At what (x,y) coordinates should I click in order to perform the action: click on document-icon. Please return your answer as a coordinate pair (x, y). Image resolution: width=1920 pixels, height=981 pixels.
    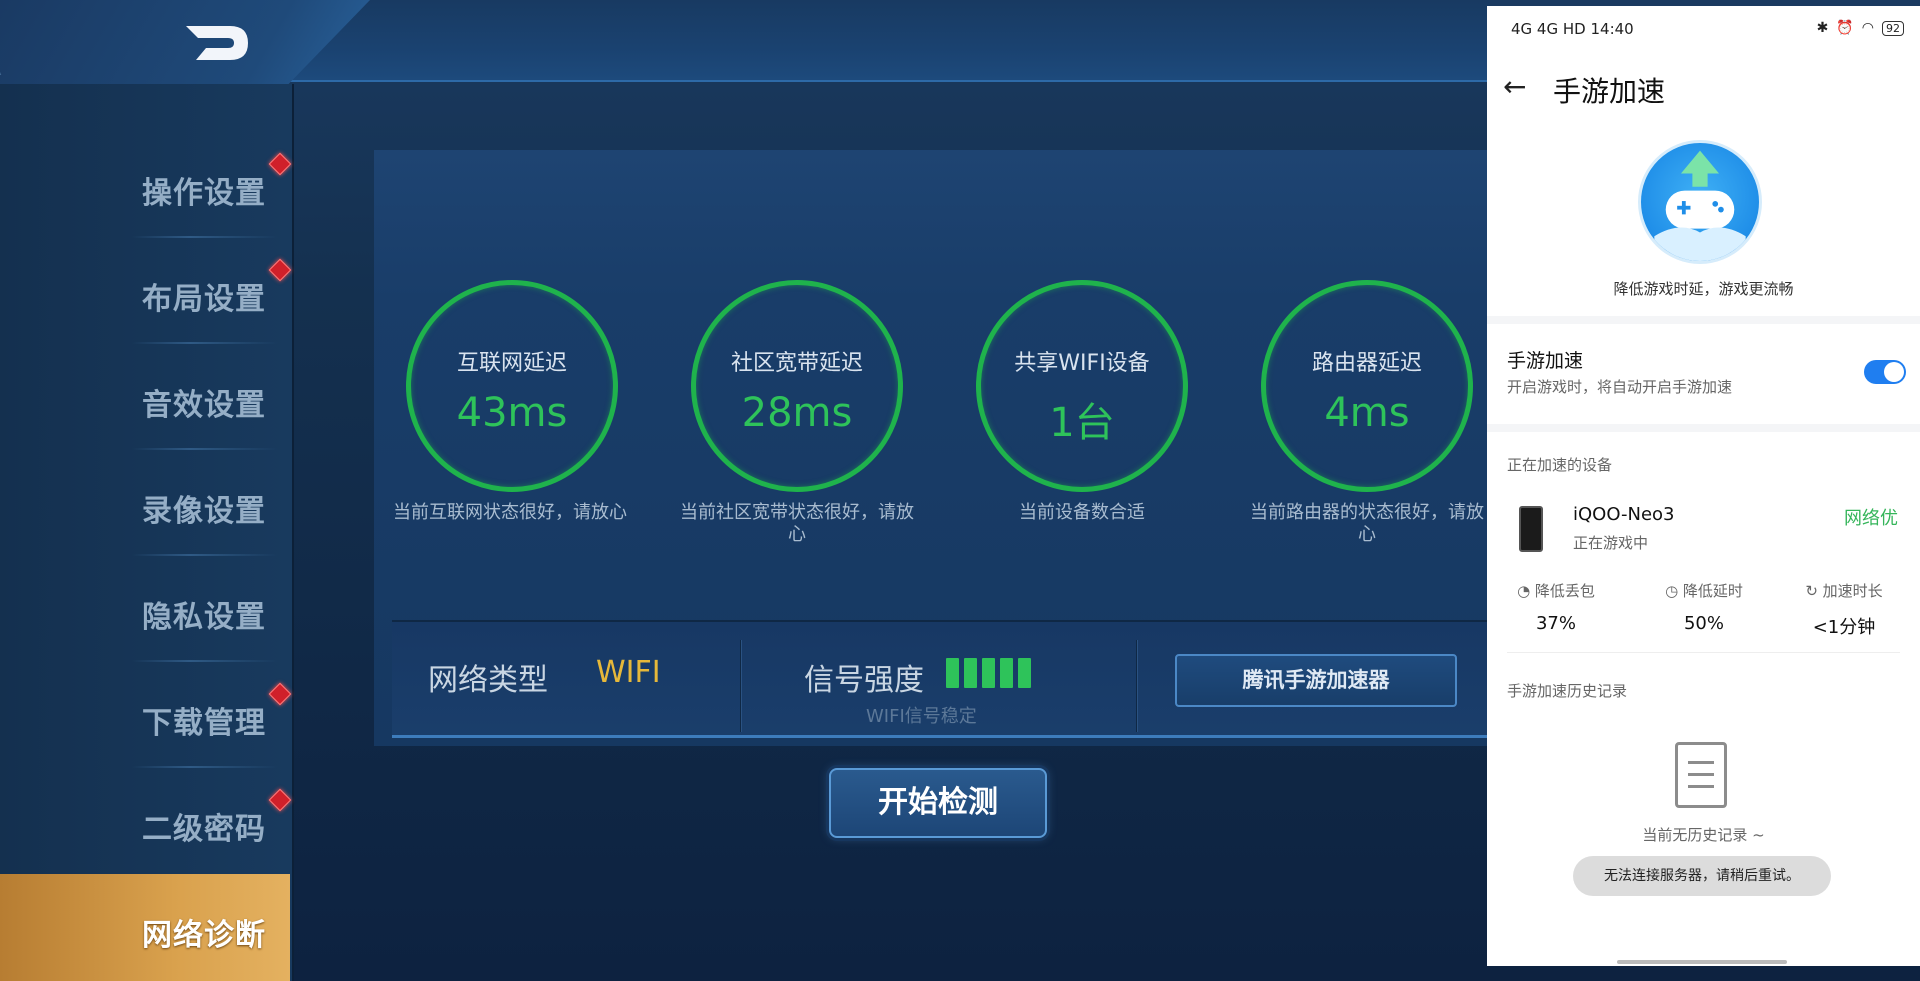
    Looking at the image, I should click on (1701, 775).